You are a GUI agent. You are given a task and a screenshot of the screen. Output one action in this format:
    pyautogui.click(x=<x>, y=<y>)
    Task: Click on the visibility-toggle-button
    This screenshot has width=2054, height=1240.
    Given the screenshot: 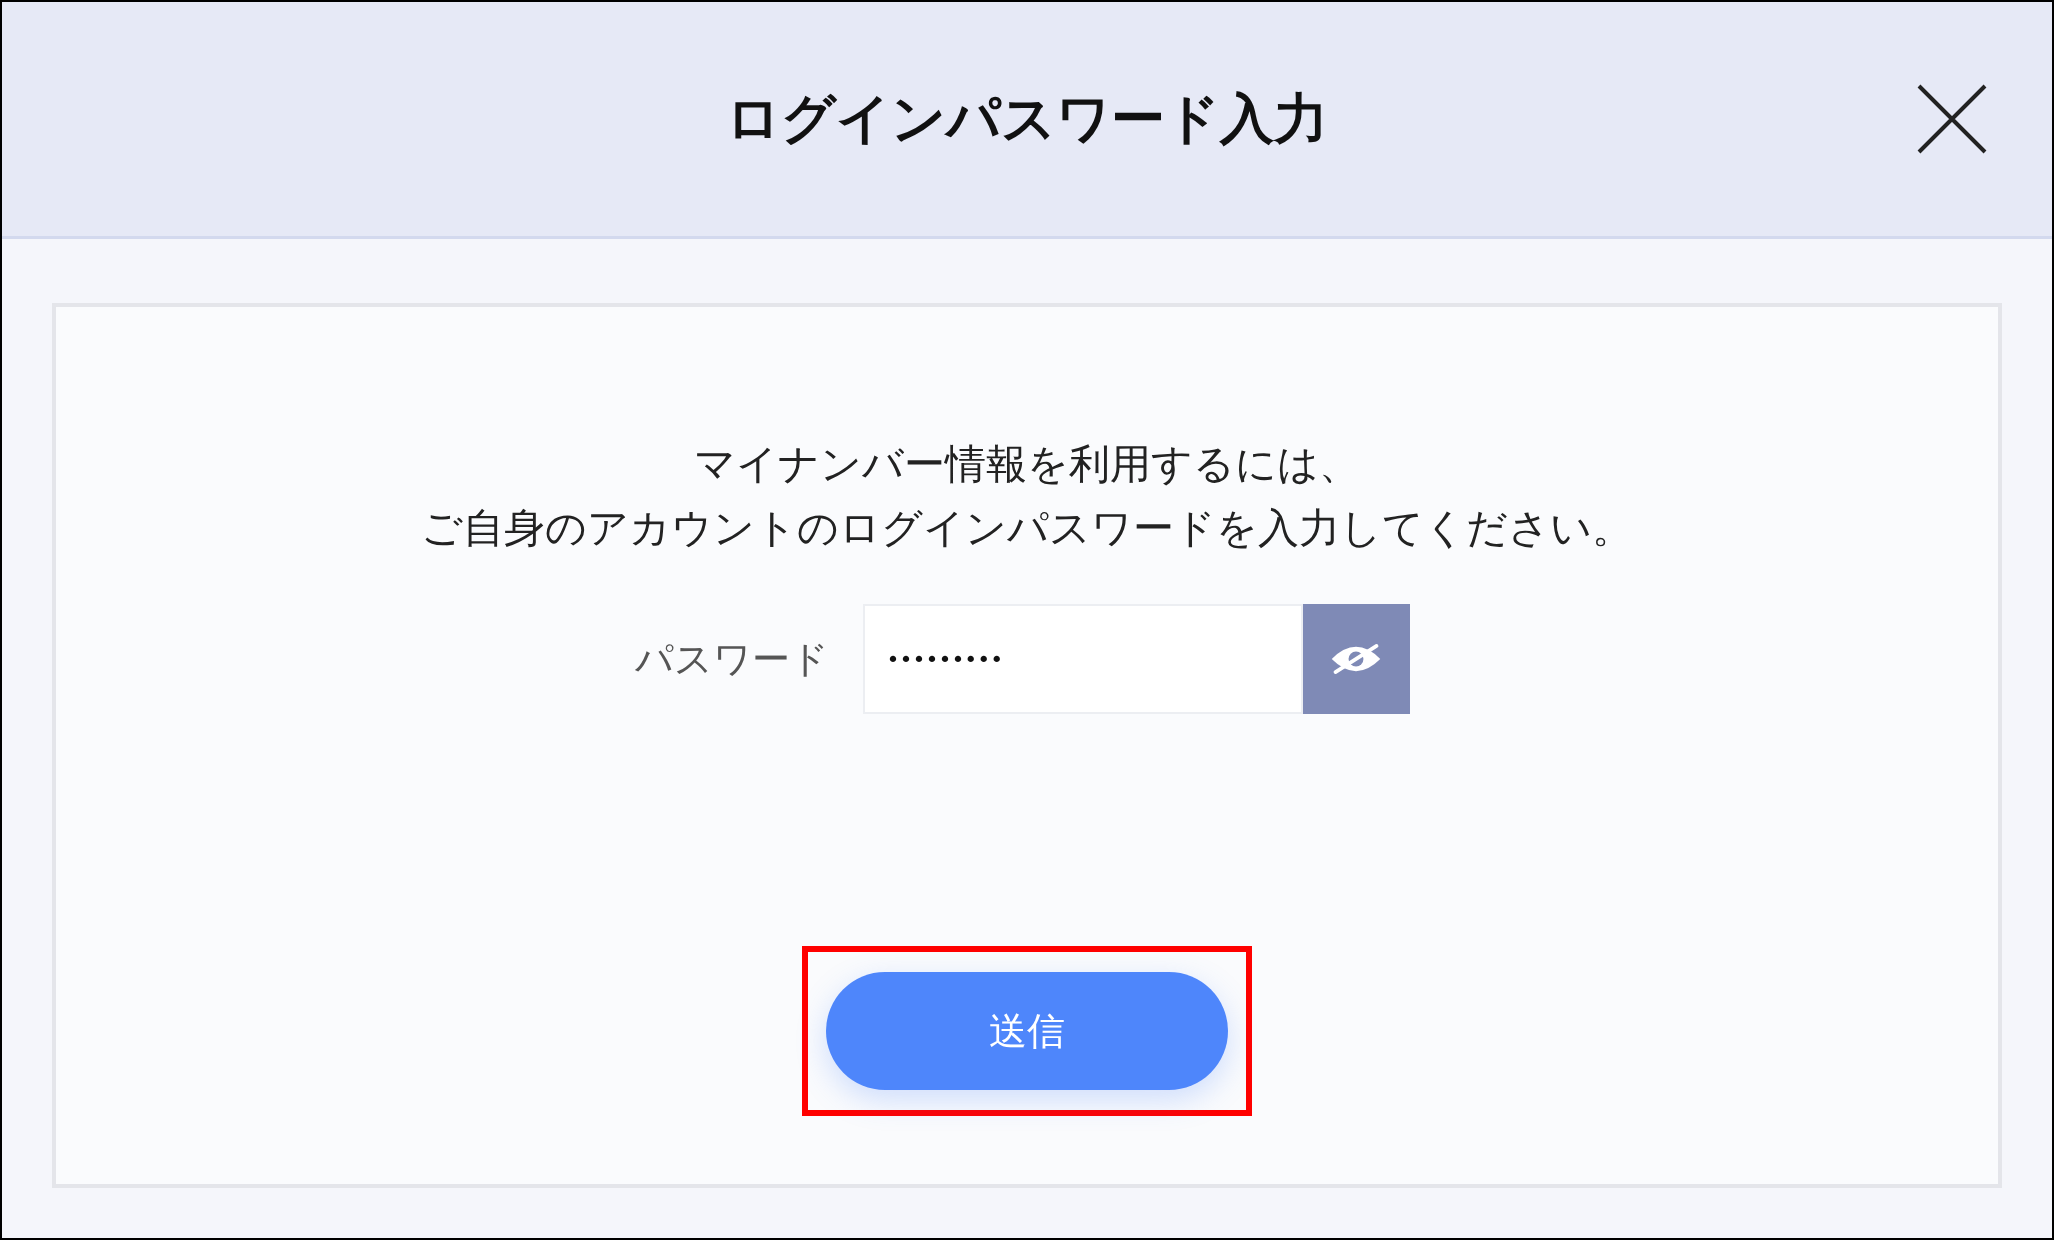 What is the action you would take?
    pyautogui.click(x=1356, y=659)
    